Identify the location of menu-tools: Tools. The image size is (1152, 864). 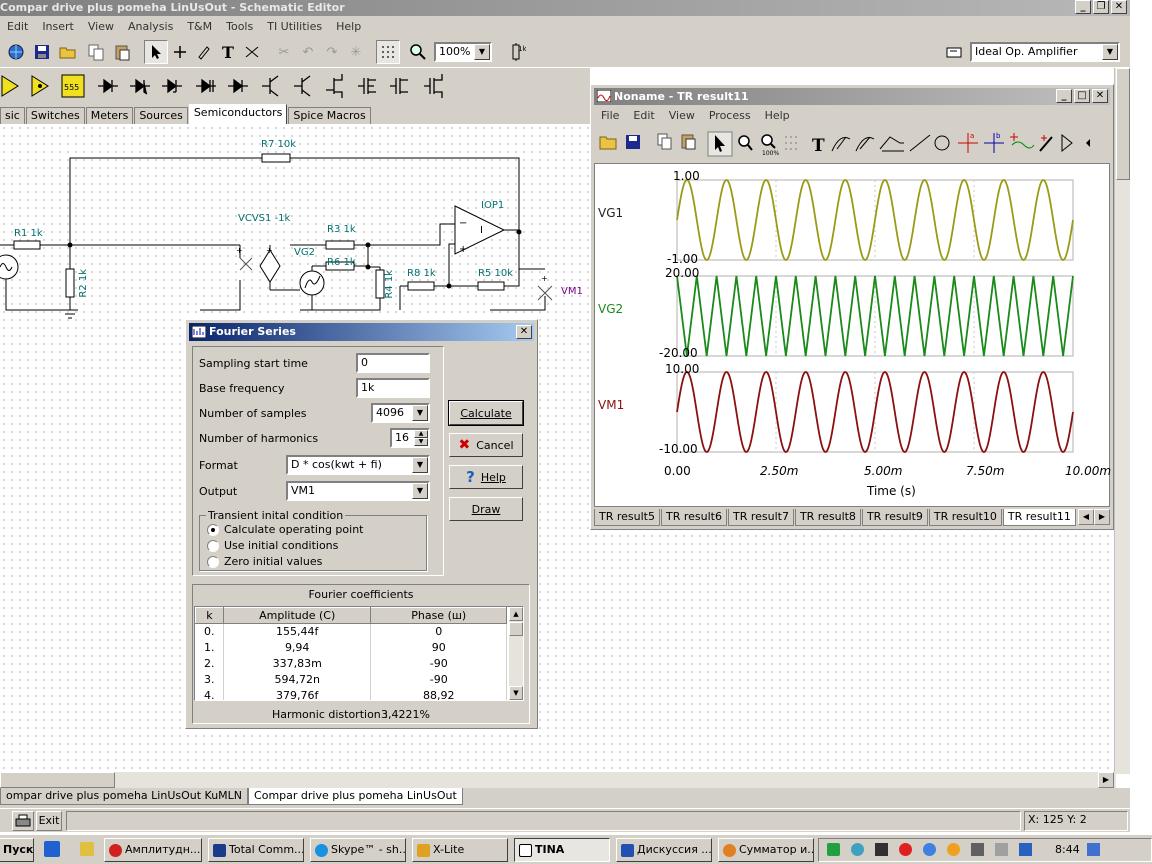
(239, 26).